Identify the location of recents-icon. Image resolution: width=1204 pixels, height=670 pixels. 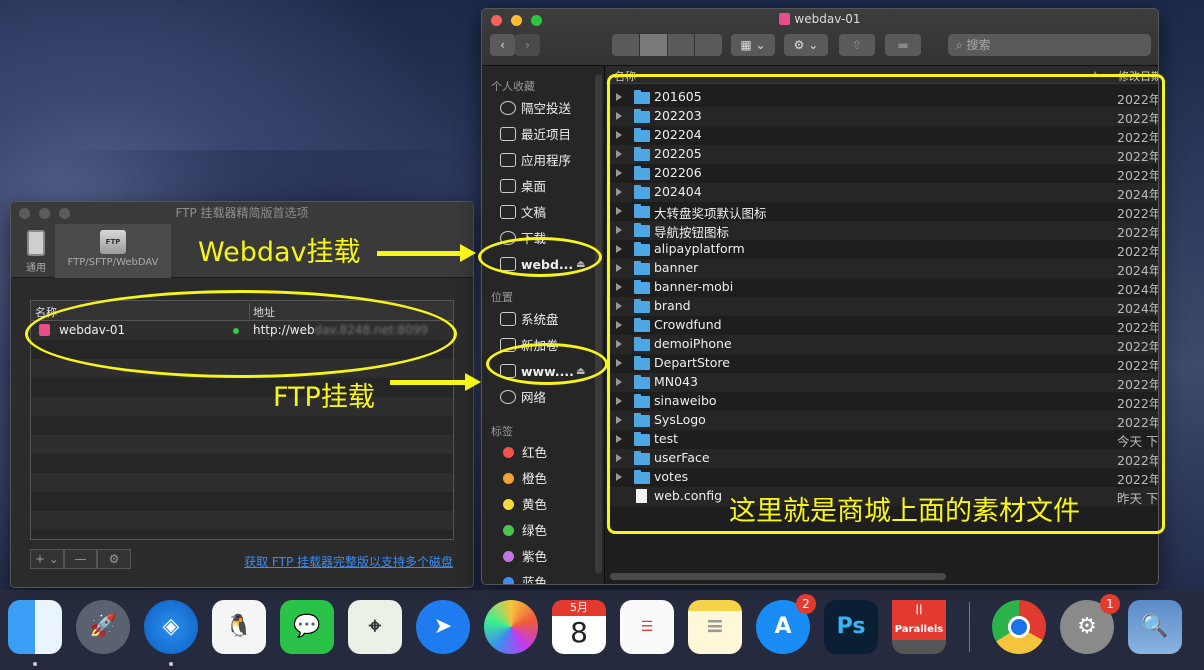
(508, 134).